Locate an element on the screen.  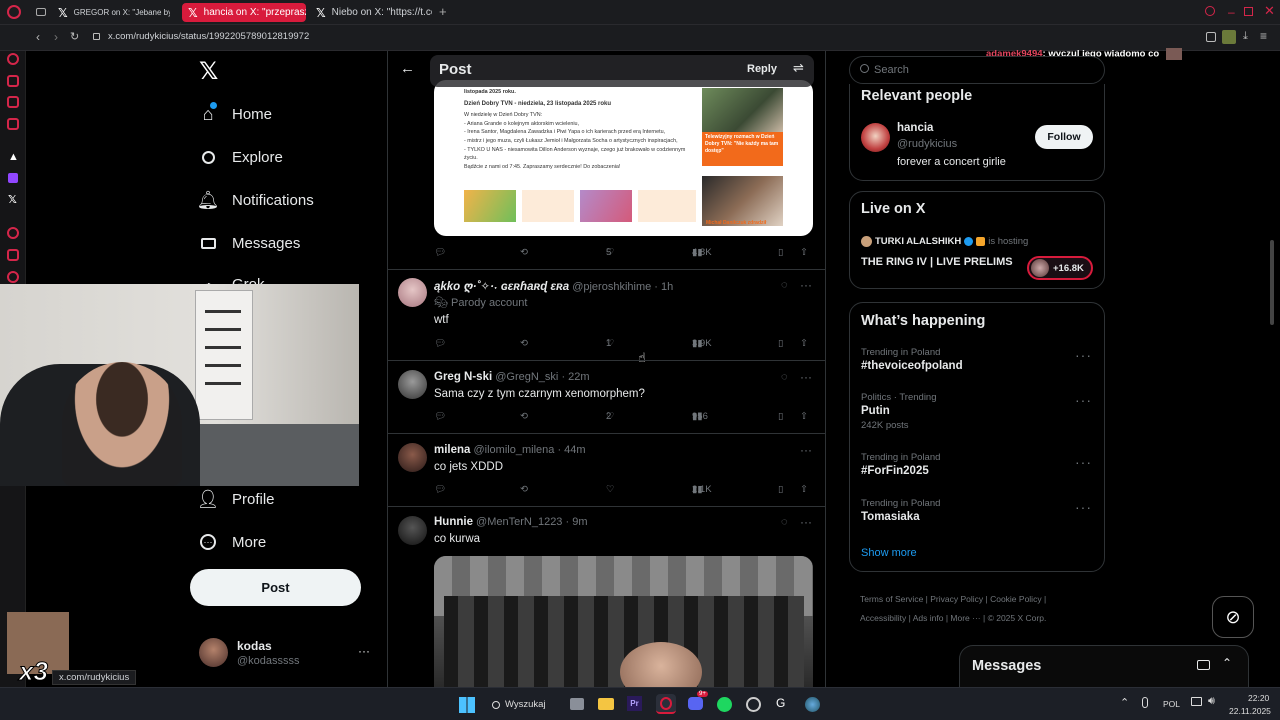
nav-more: ··· More is located at coordinates (232, 542).